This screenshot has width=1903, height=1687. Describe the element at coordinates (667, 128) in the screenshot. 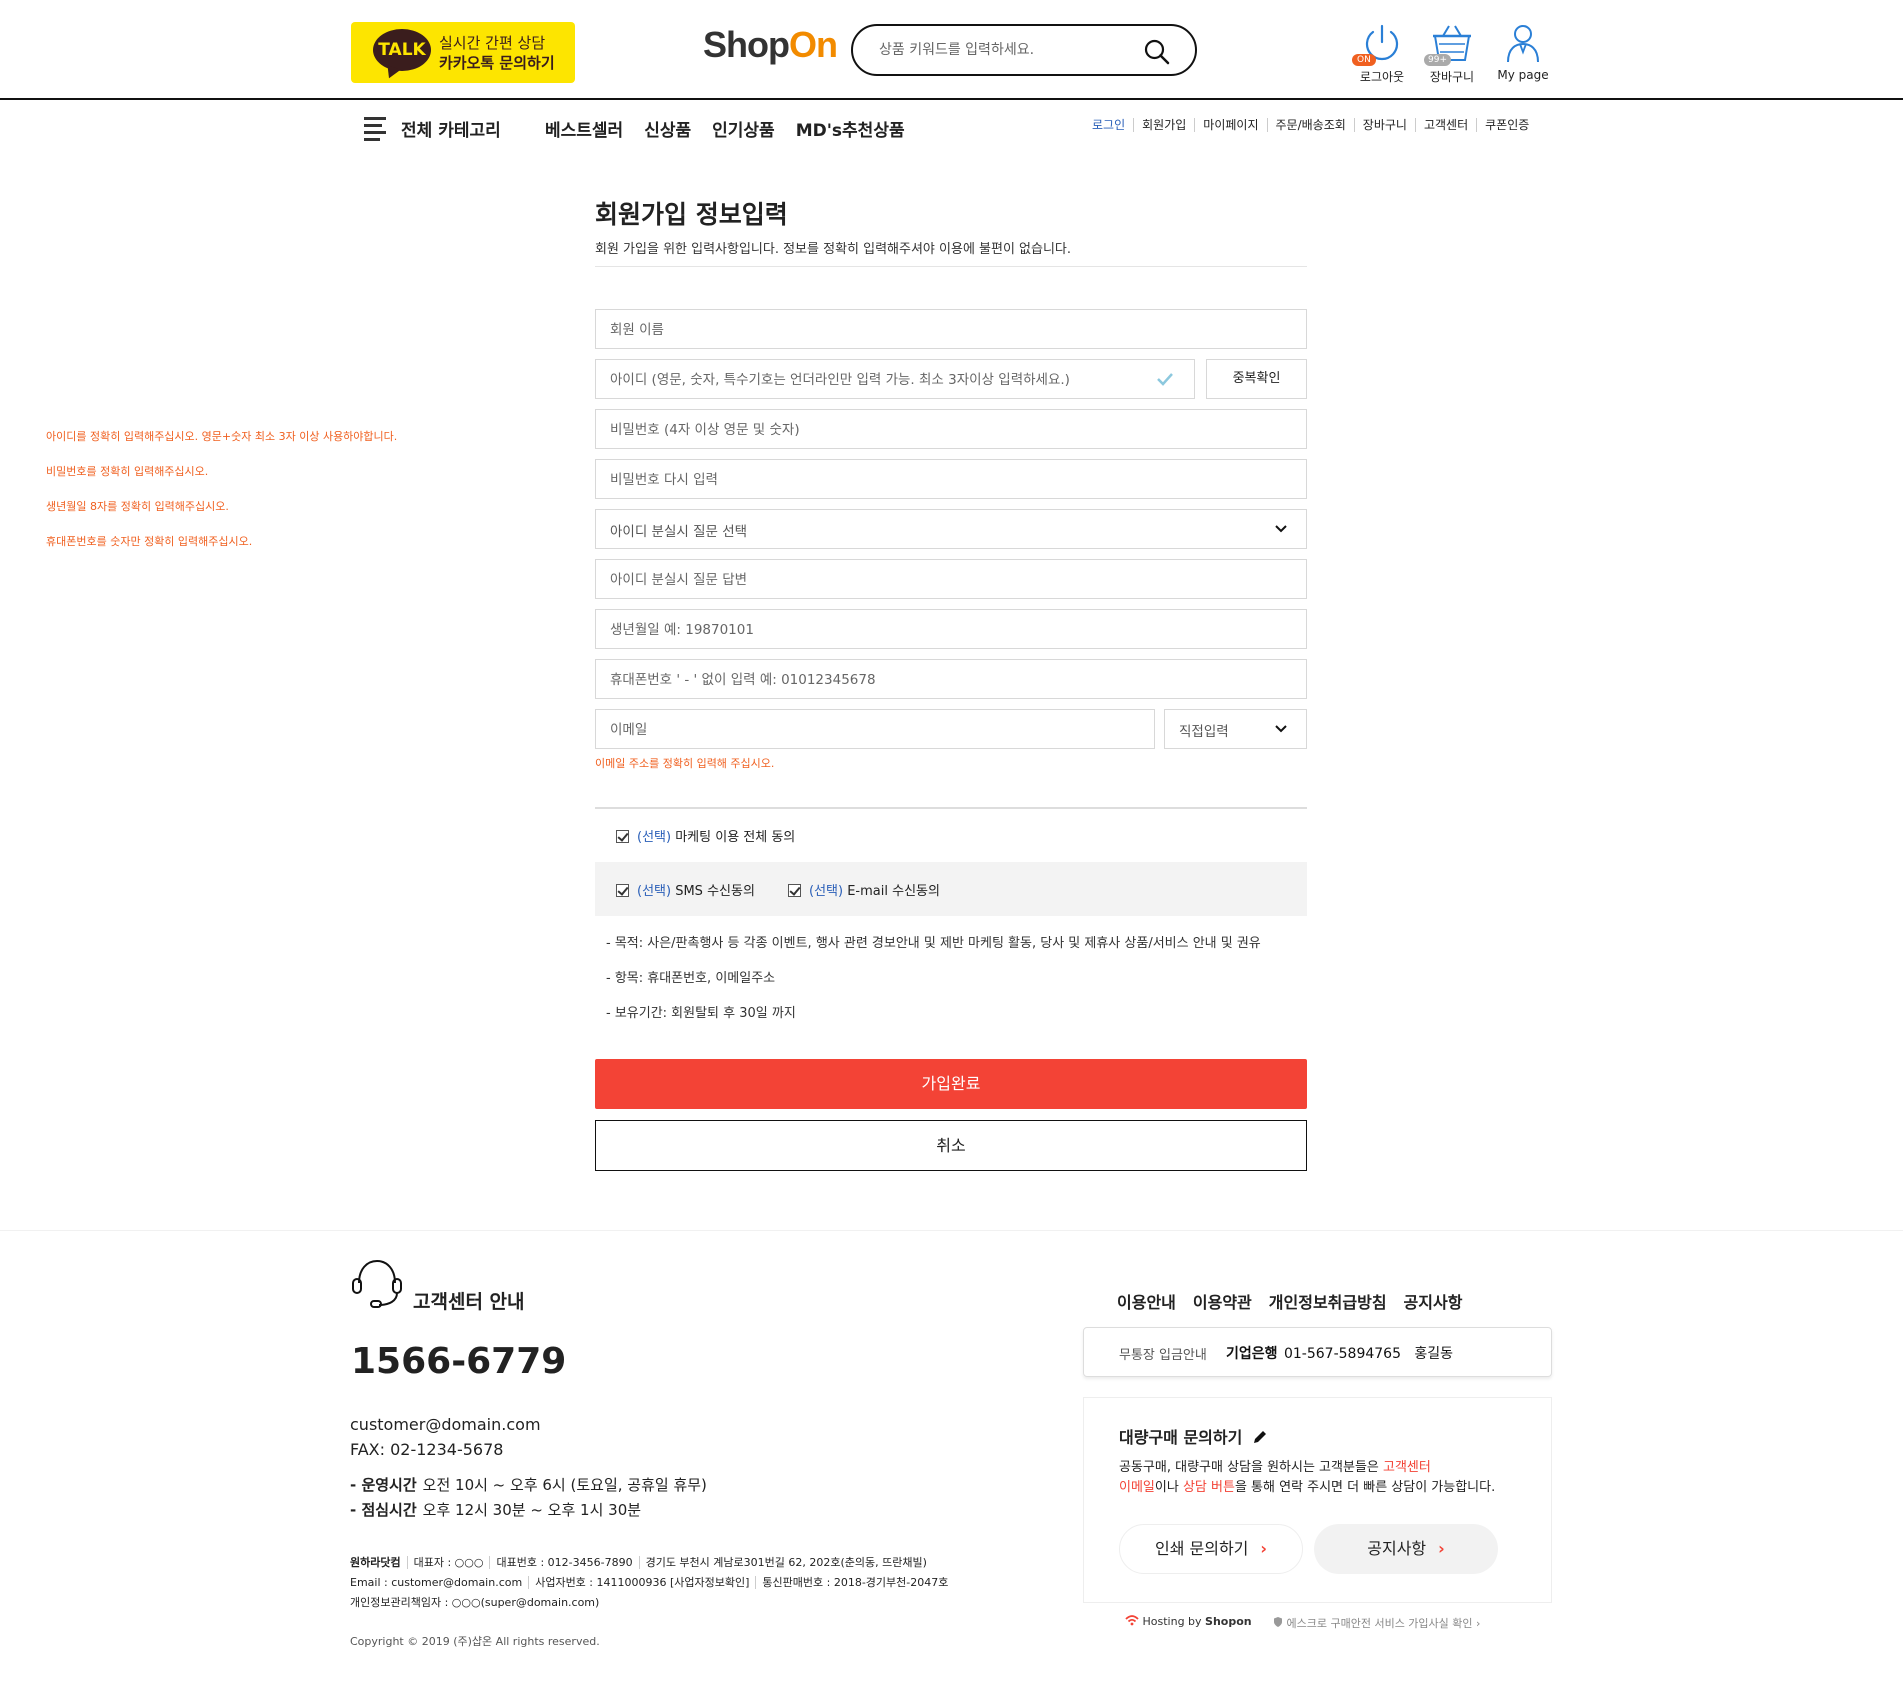

I see `menu-new: 신상품` at that location.